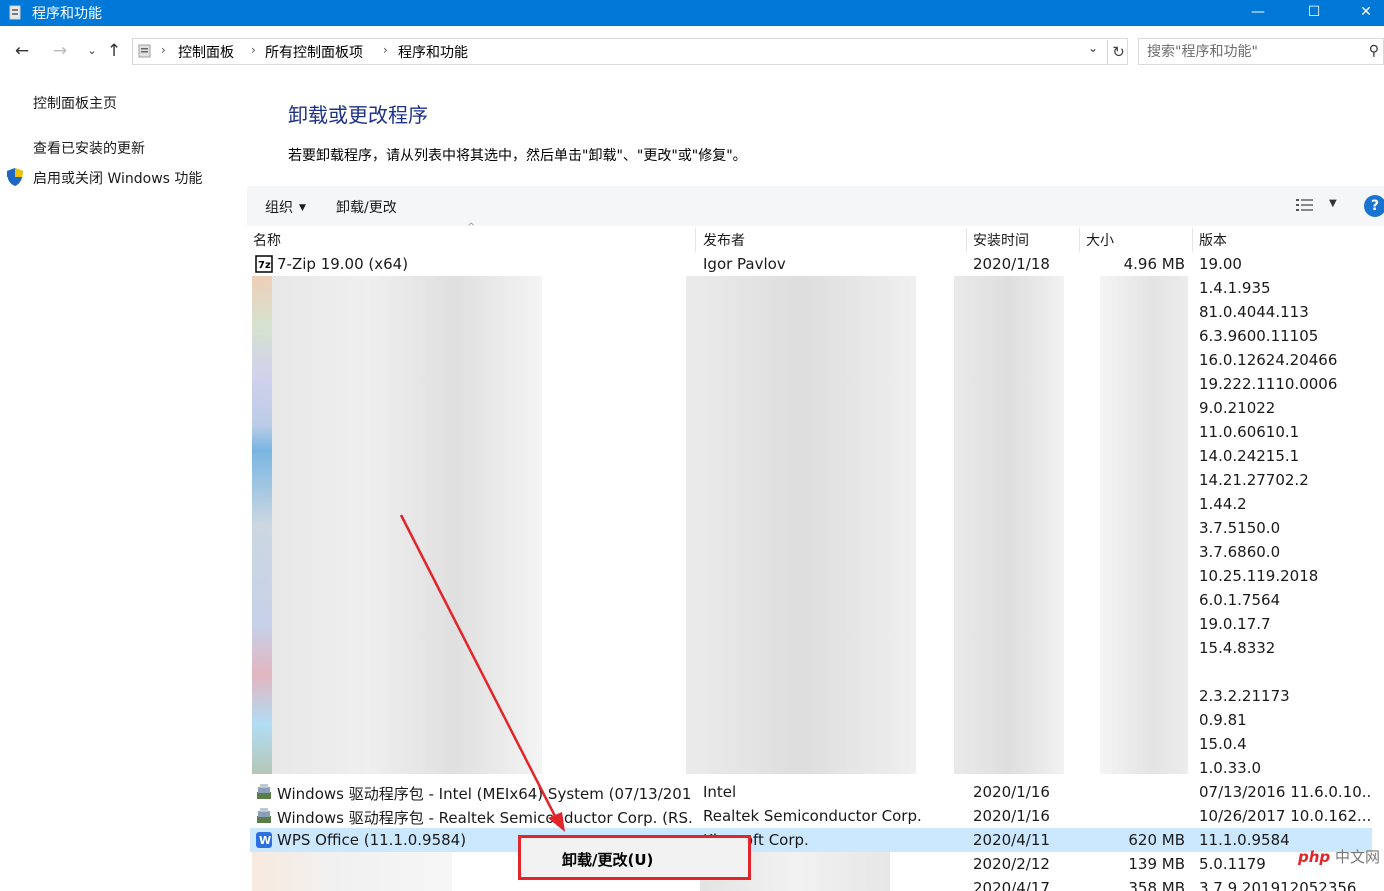 This screenshot has height=891, width=1384. What do you see at coordinates (1235, 624) in the screenshot?
I see `program-version: 19.0.17.7` at bounding box center [1235, 624].